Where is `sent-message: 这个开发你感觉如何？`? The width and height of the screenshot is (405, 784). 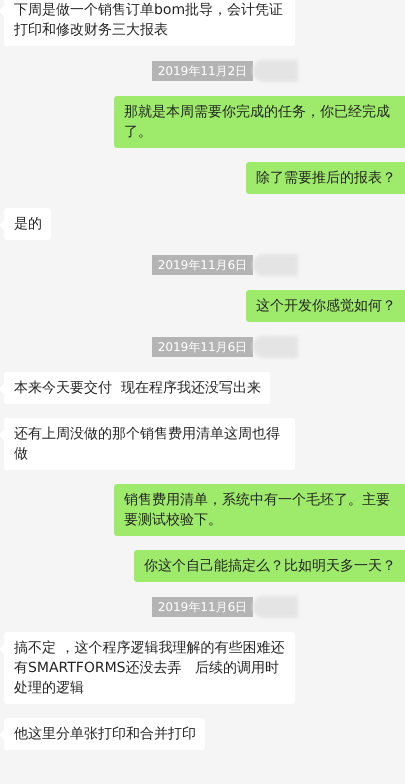 sent-message: 这个开发你感觉如何？ is located at coordinates (325, 306).